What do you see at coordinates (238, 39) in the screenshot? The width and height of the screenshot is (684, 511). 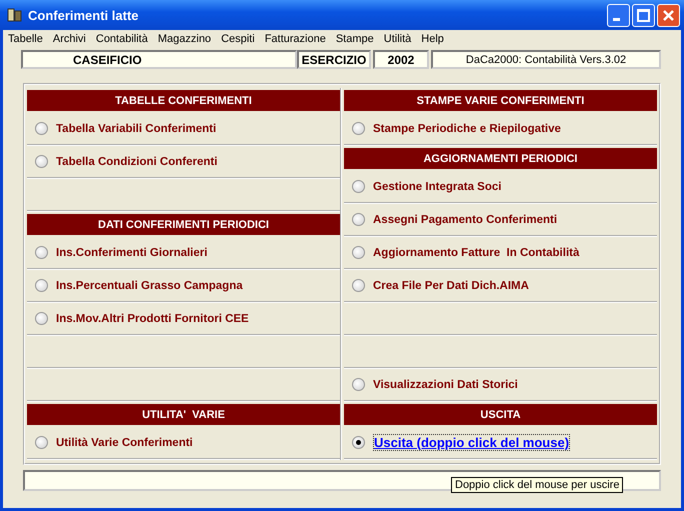 I see `menu-item: Cespiti` at bounding box center [238, 39].